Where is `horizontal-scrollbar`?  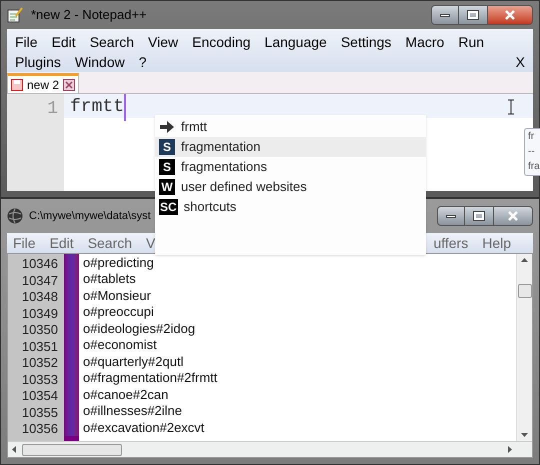 horizontal-scrollbar is located at coordinates (270, 449).